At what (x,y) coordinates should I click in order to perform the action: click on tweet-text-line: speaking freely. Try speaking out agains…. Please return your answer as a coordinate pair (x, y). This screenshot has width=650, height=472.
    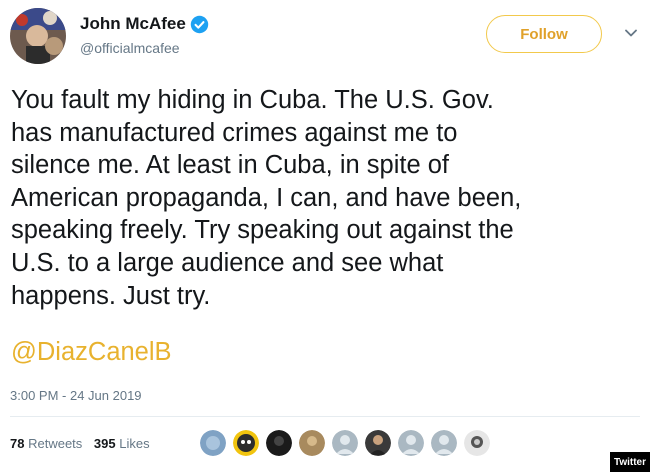
    Looking at the image, I should click on (262, 230).